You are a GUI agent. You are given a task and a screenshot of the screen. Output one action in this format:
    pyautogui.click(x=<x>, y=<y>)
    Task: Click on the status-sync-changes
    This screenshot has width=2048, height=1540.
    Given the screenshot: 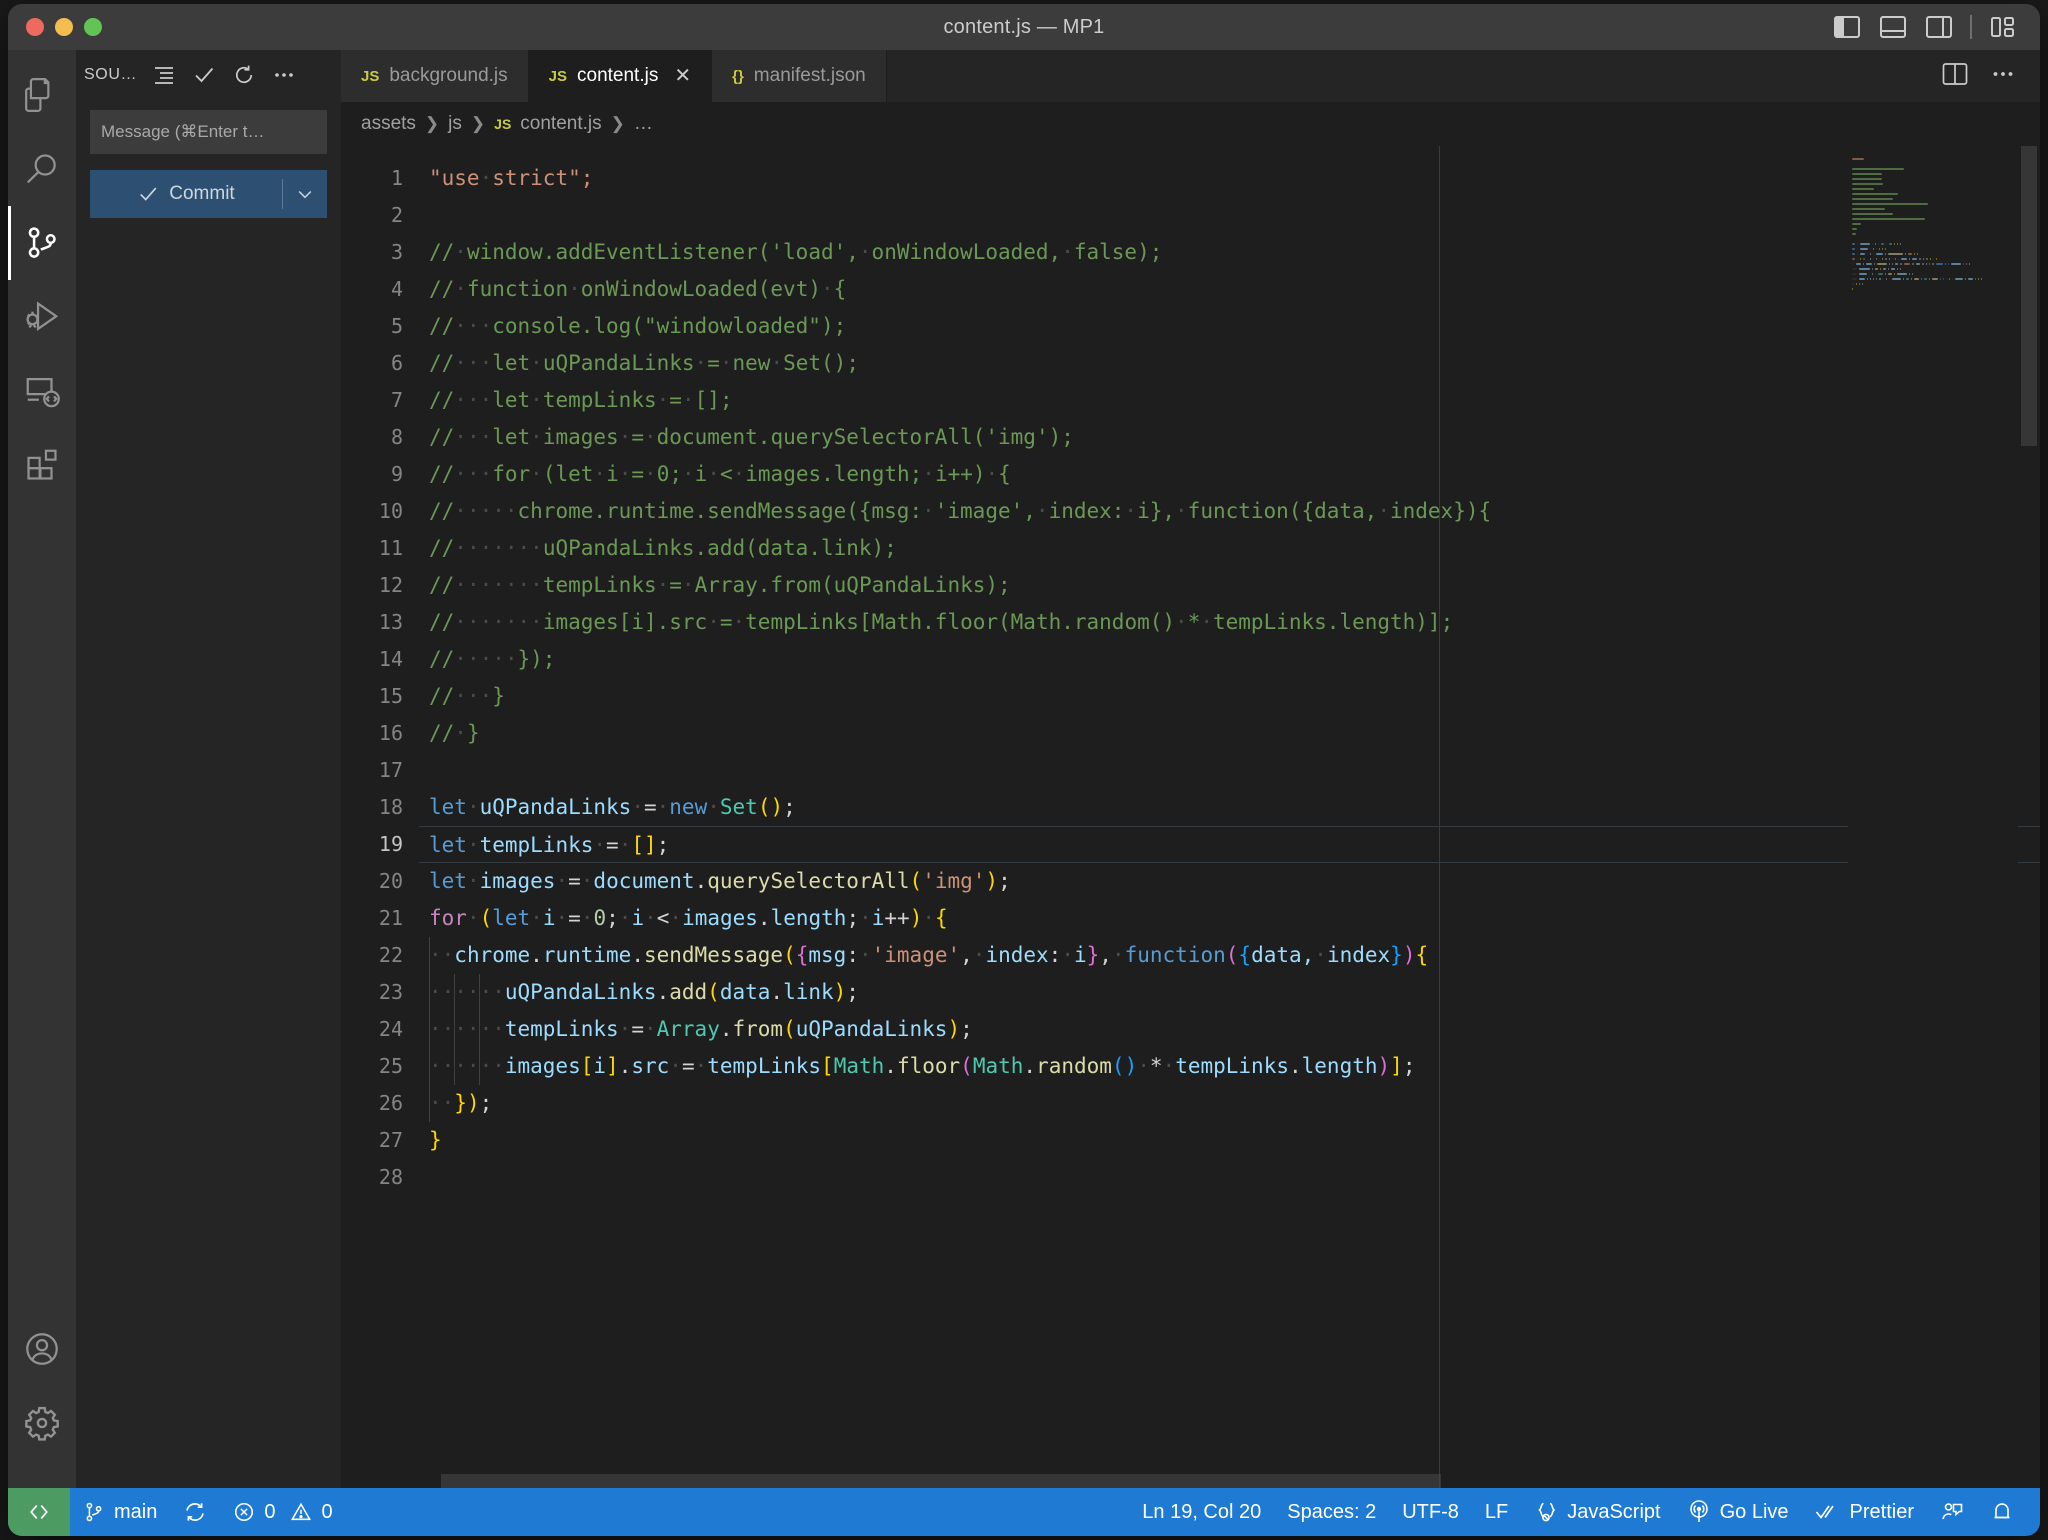 What is the action you would take?
    pyautogui.click(x=195, y=1512)
    